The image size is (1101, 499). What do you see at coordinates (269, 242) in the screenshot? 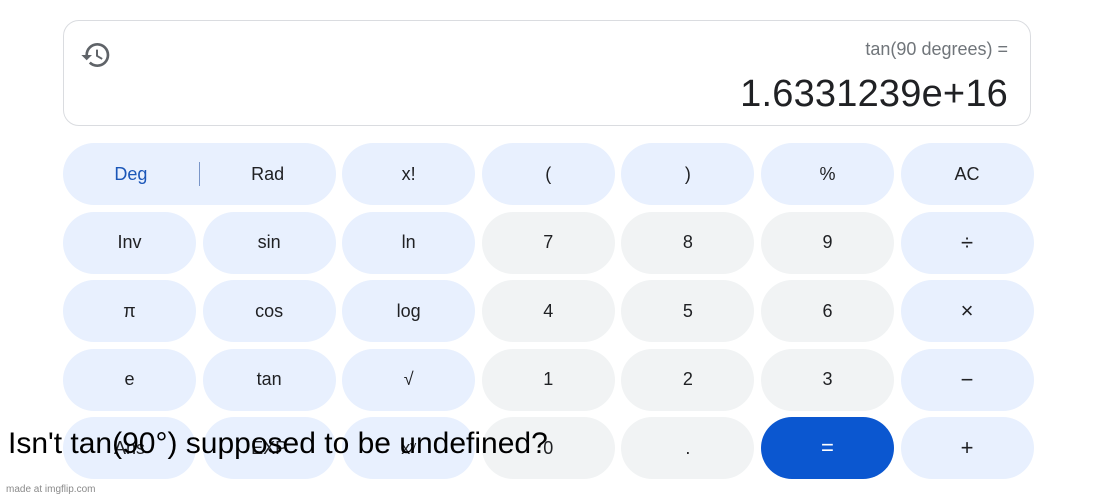
I see `sin-button: sin` at bounding box center [269, 242].